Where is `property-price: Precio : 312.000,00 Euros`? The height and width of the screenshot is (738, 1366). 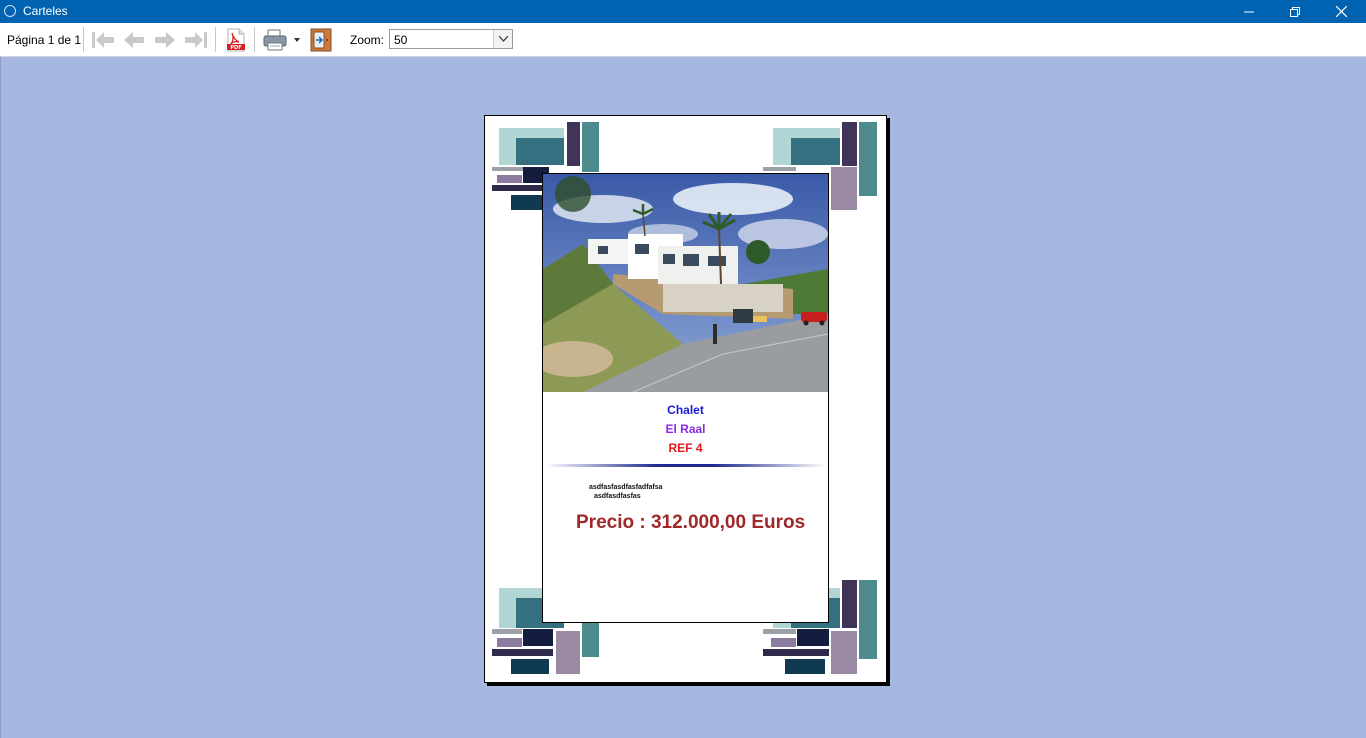
property-price: Precio : 312.000,00 Euros is located at coordinates (691, 522).